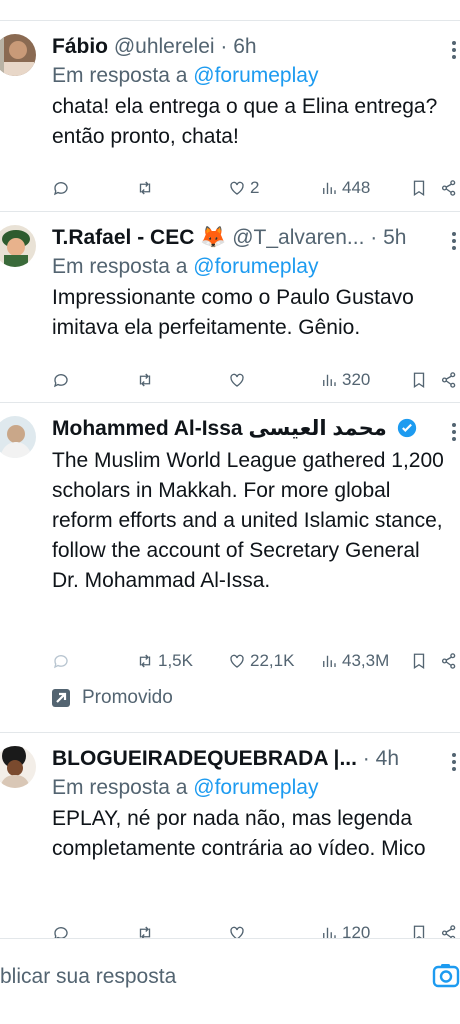 This screenshot has width=460, height=1024. Describe the element at coordinates (80, 46) in the screenshot. I see `author-name: Fábio` at that location.